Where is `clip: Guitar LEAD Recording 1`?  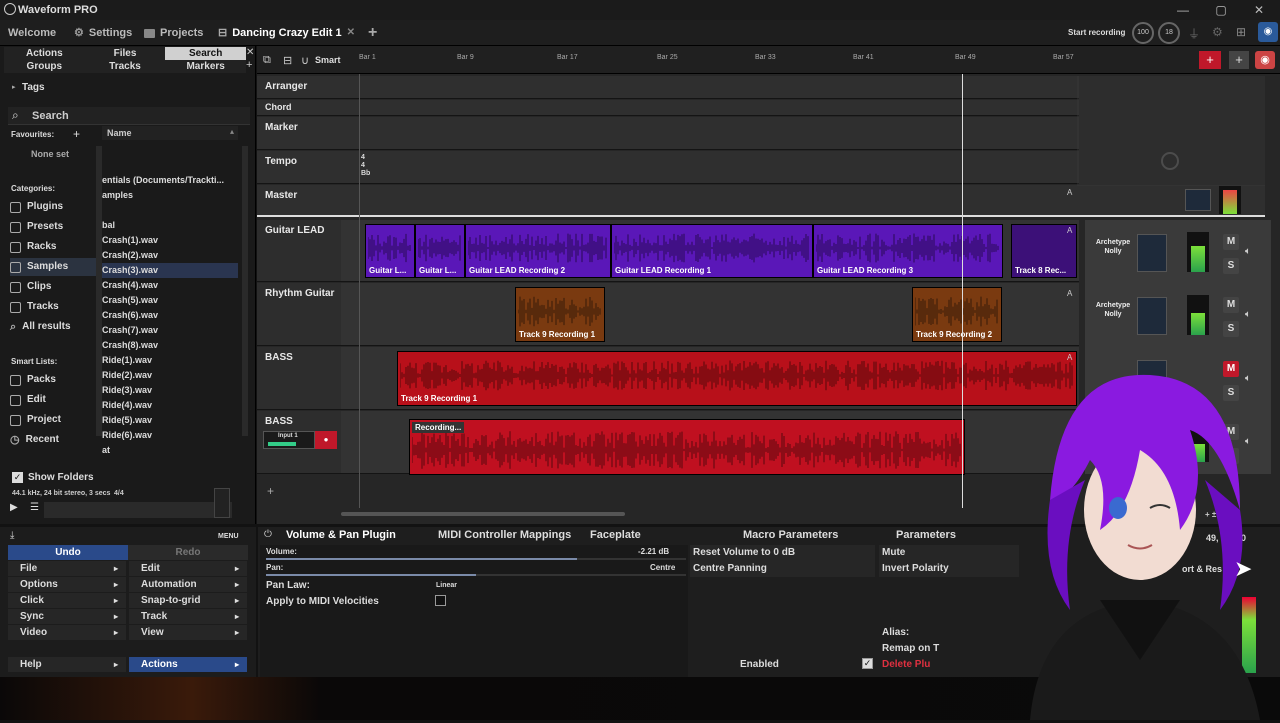
clip: Guitar LEAD Recording 1 is located at coordinates (712, 251).